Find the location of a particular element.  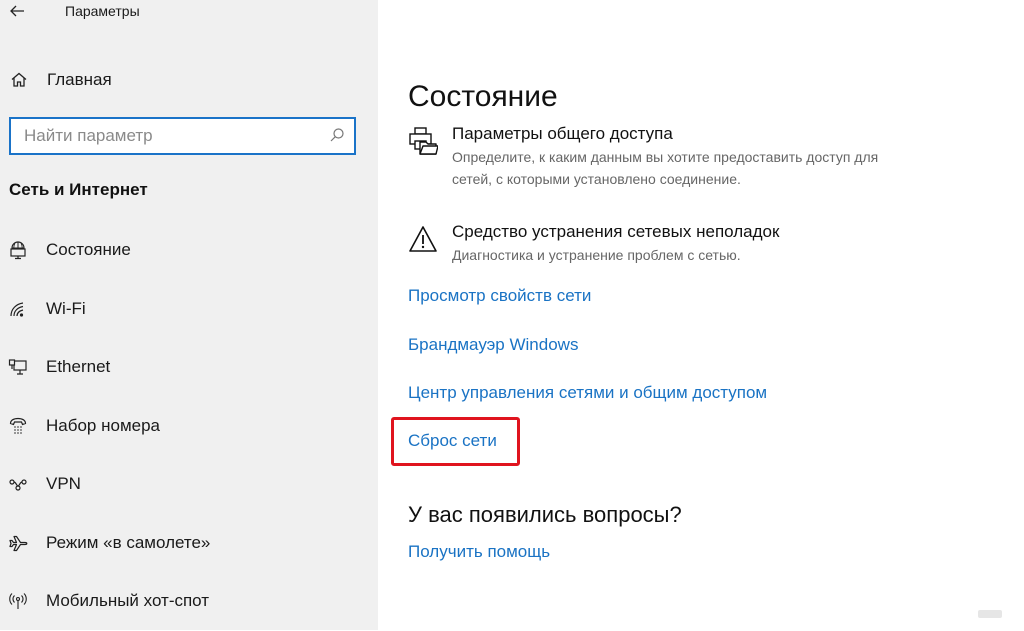

sidebar-item-airplane: Режим «в самолете» is located at coordinates (189, 543).